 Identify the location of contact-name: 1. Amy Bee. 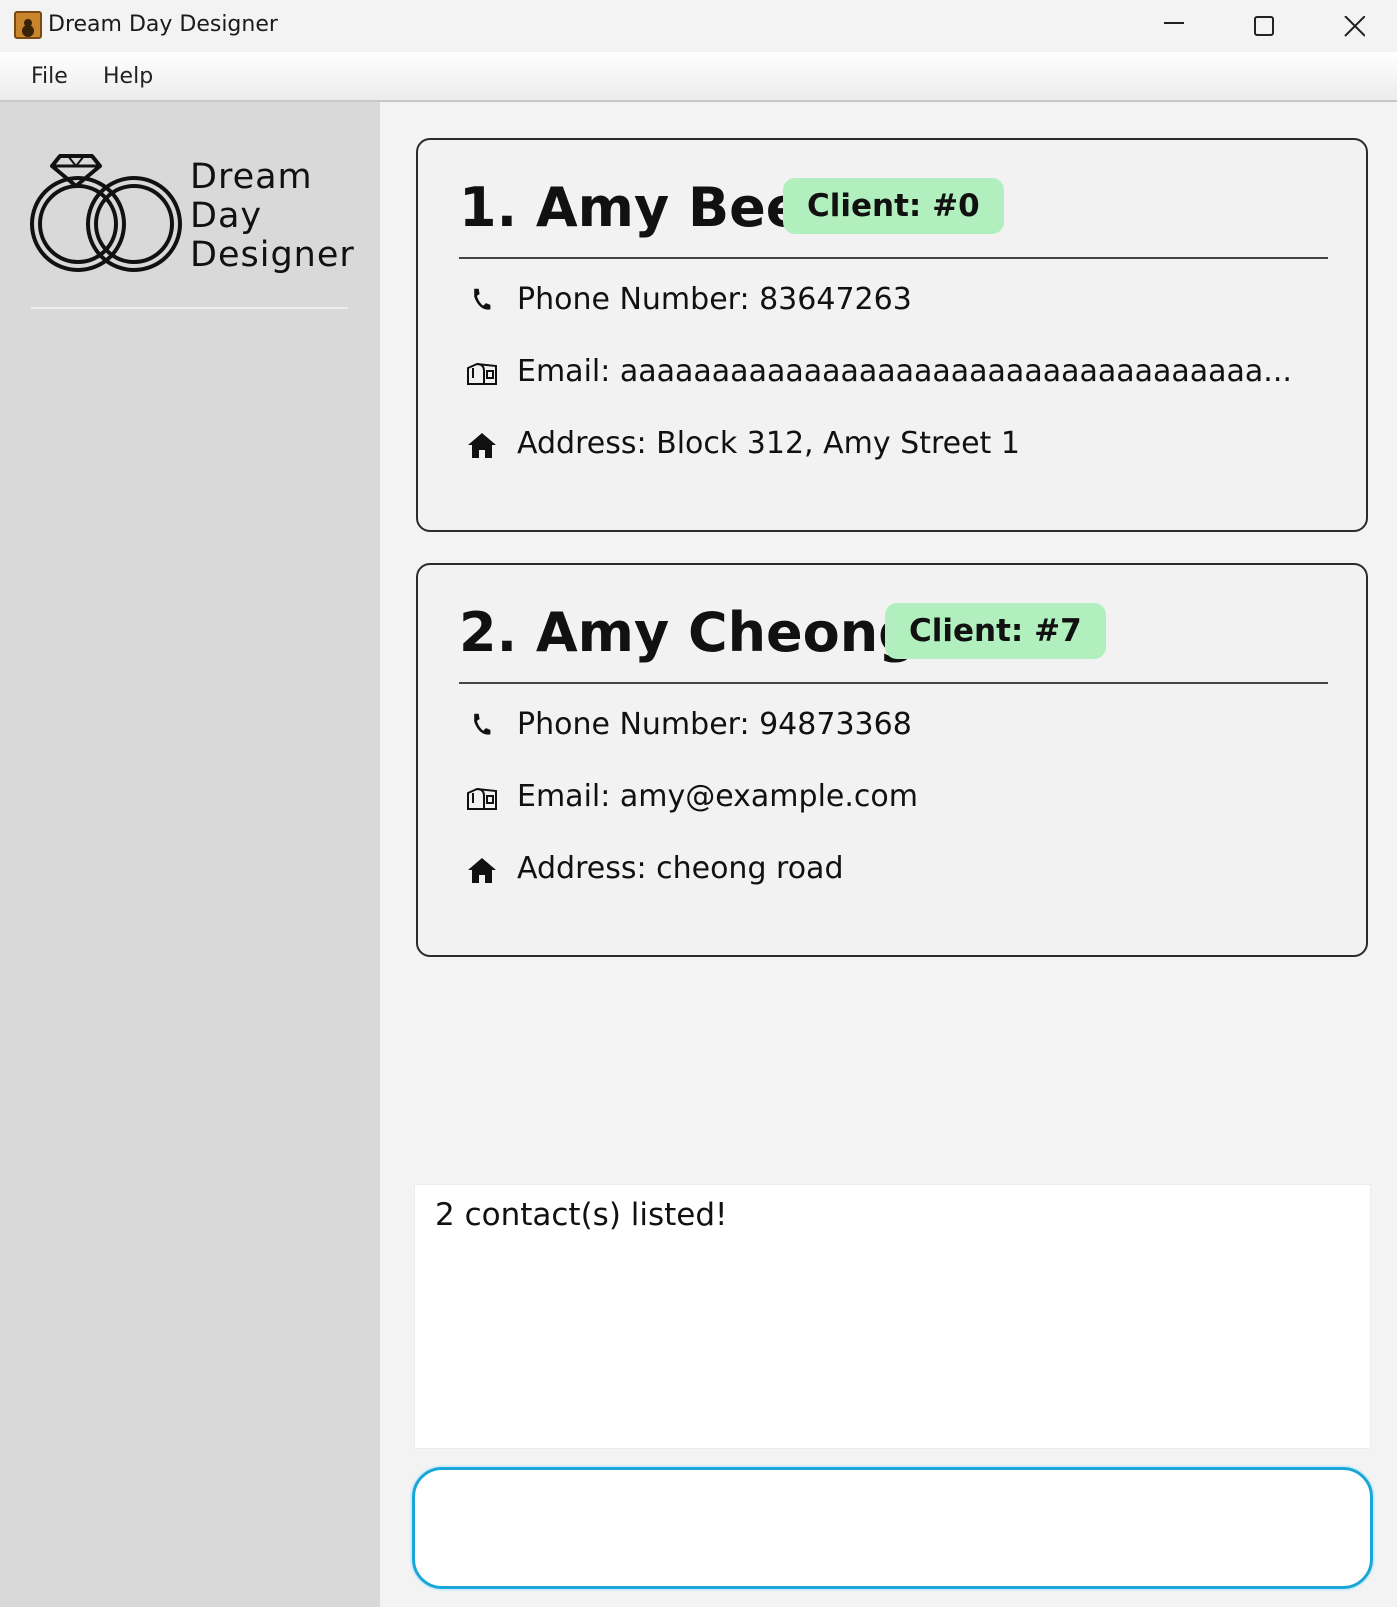
(631, 207).